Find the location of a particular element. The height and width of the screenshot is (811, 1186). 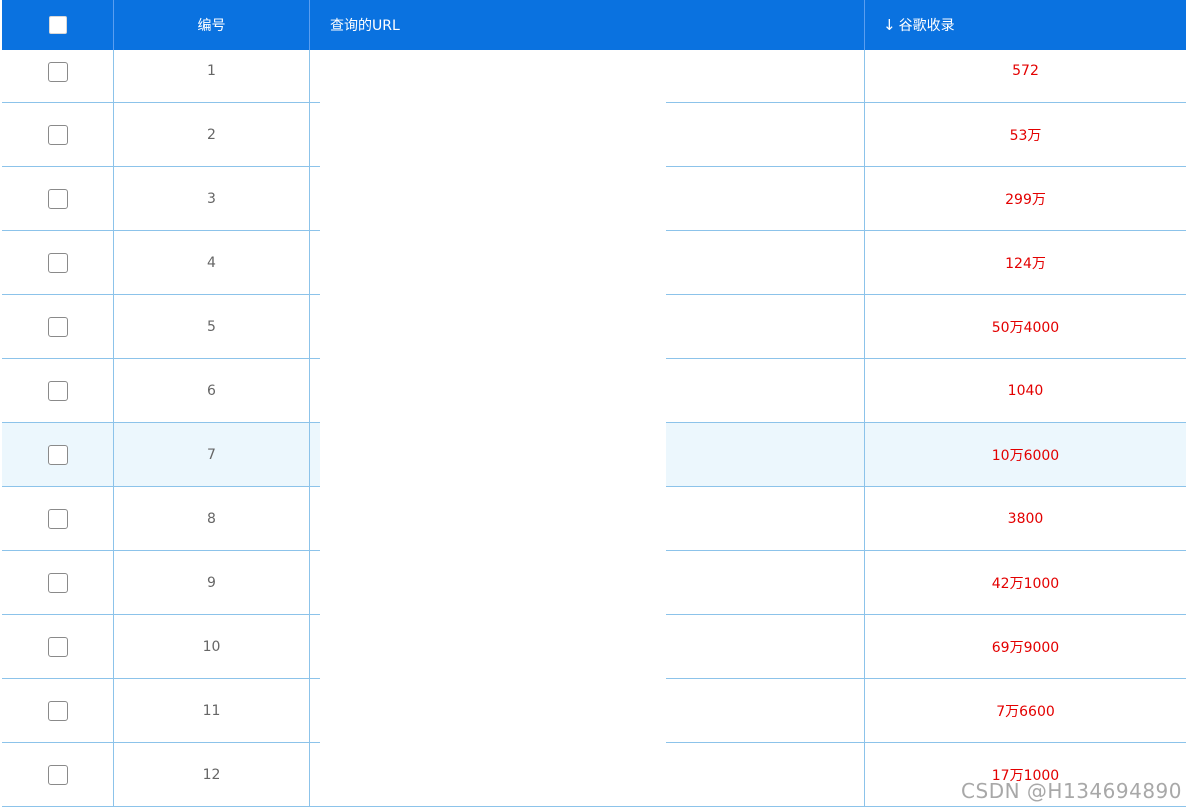

table-row: 9 42万1000 is located at coordinates (594, 582).